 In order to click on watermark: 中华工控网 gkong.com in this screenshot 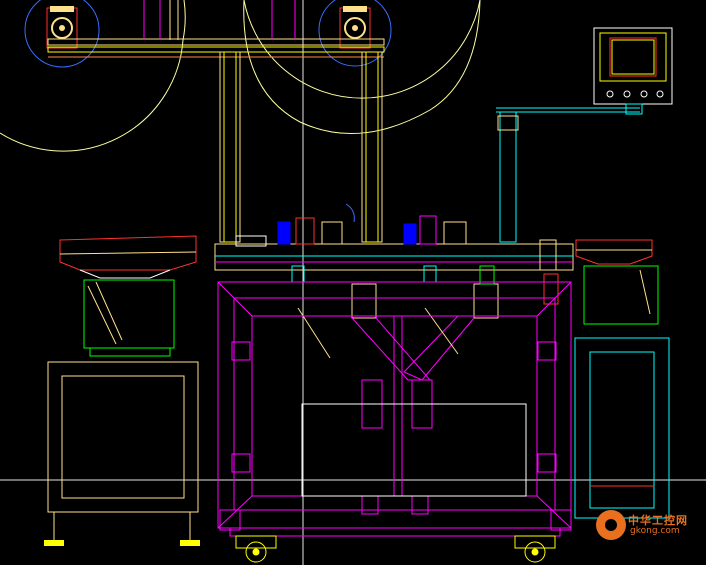, I will do `click(651, 527)`.